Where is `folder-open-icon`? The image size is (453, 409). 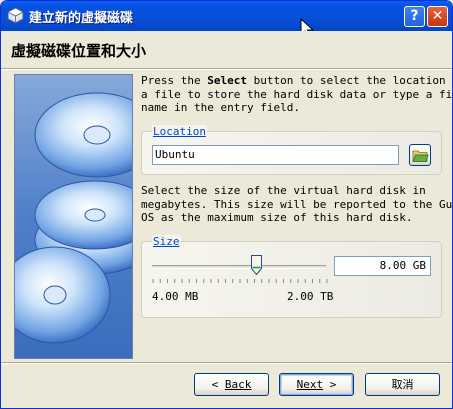
folder-open-icon is located at coordinates (420, 156).